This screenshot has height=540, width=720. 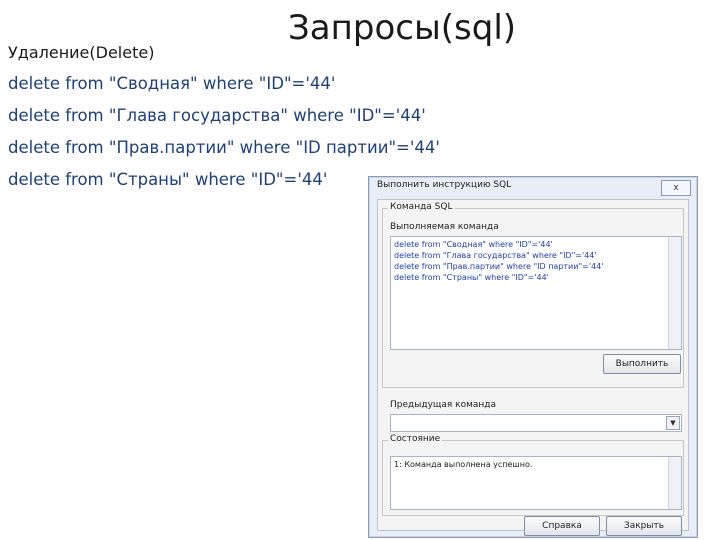 I want to click on status-text: 1: Команда выполнена успешно., so click(x=463, y=464).